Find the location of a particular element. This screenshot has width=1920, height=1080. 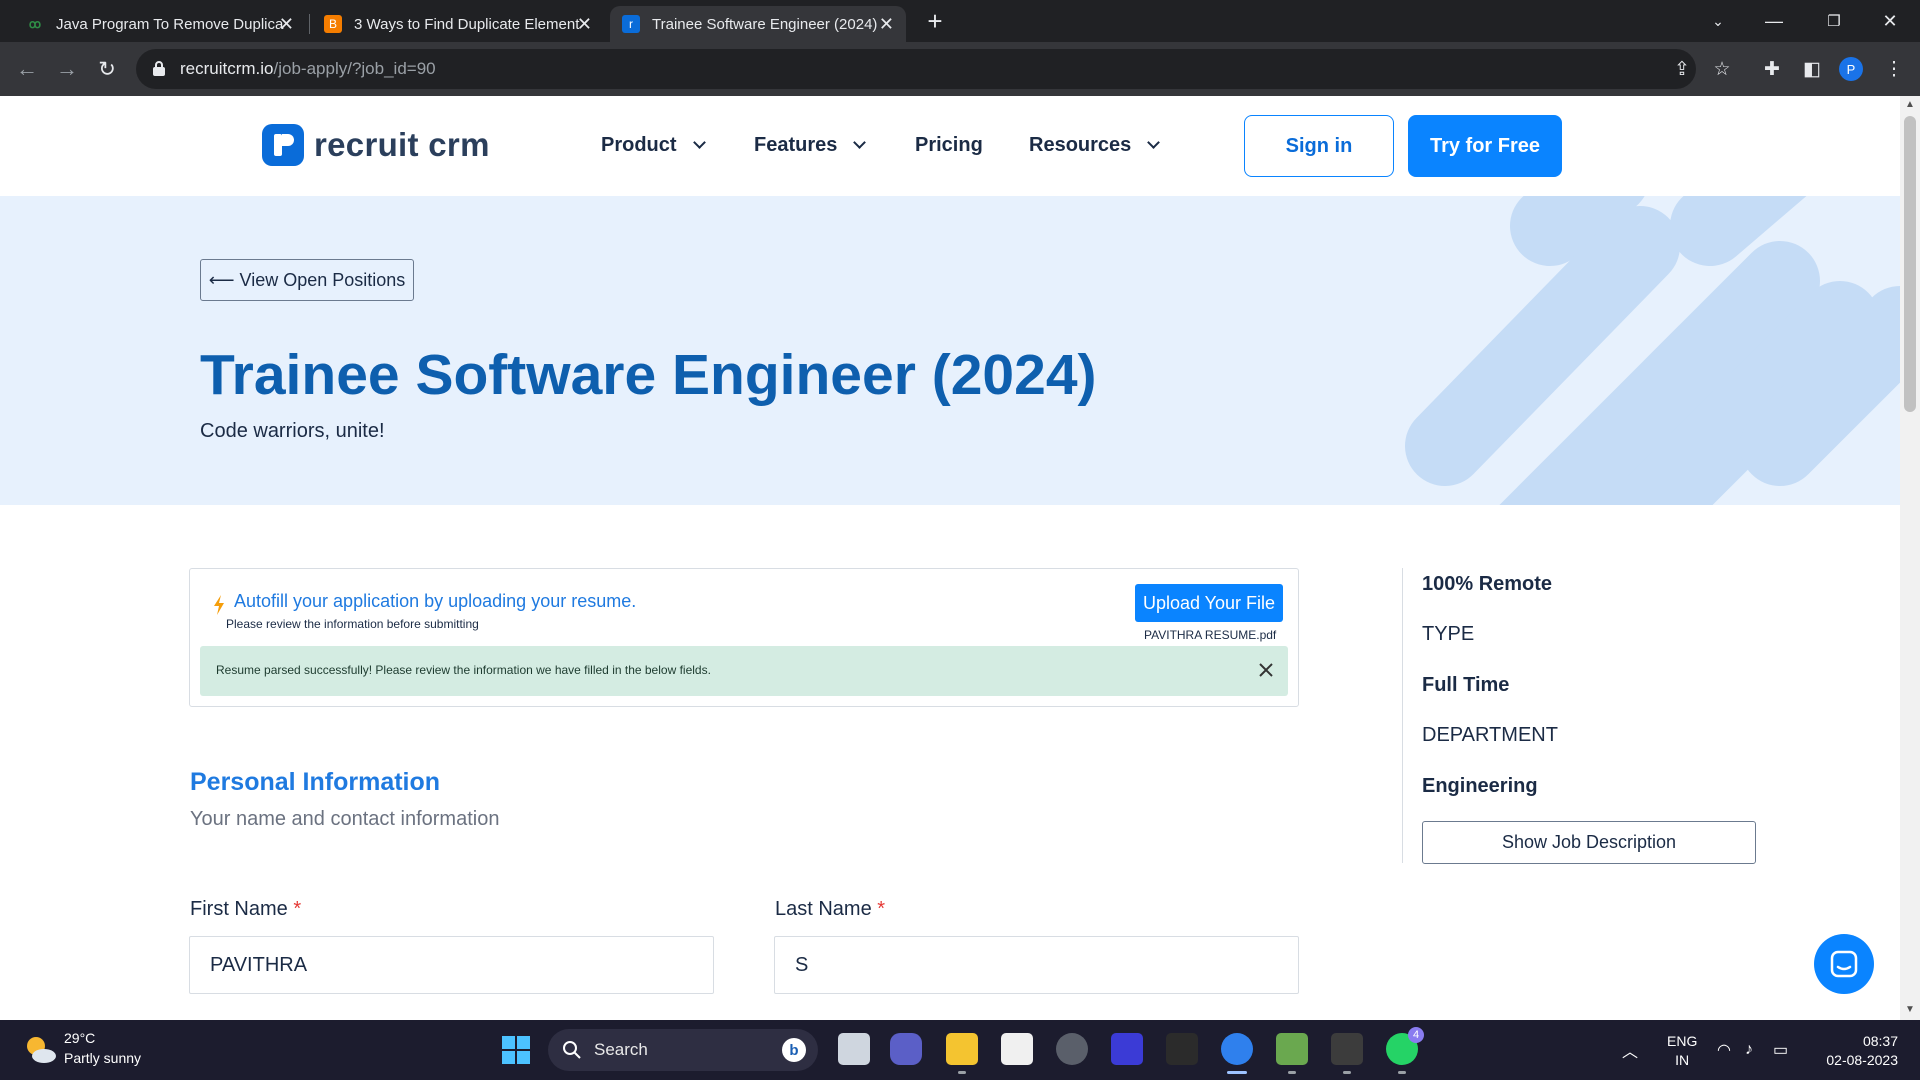

first-name-label-text: First Name is located at coordinates (239, 909).